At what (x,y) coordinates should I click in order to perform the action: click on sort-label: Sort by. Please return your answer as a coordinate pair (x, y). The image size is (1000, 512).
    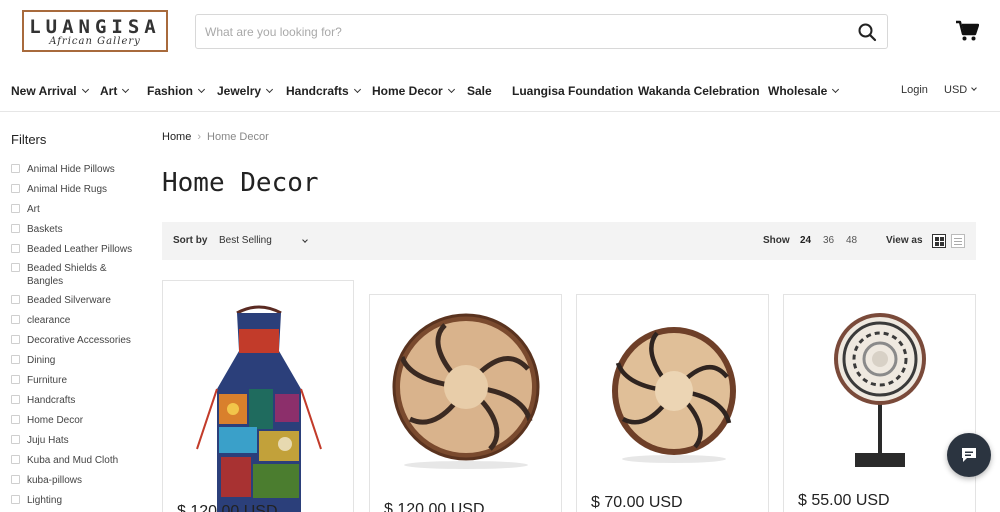
    Looking at the image, I should click on (190, 240).